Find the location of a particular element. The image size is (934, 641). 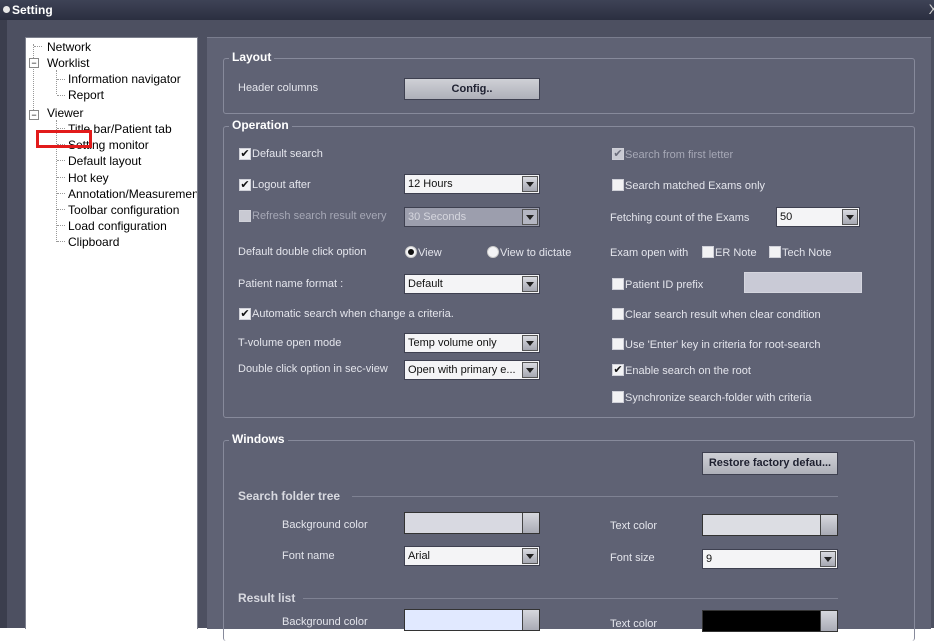

window-dot-icon is located at coordinates (6, 9).